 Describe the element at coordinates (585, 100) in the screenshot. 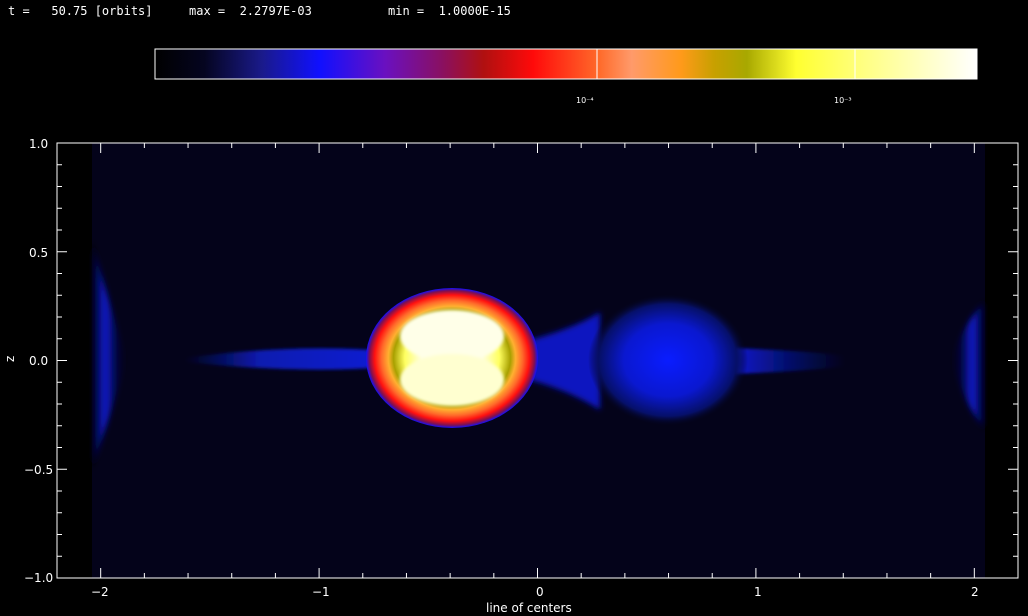

I see `colorbar-label-1e-4: 10⁻⁴` at that location.